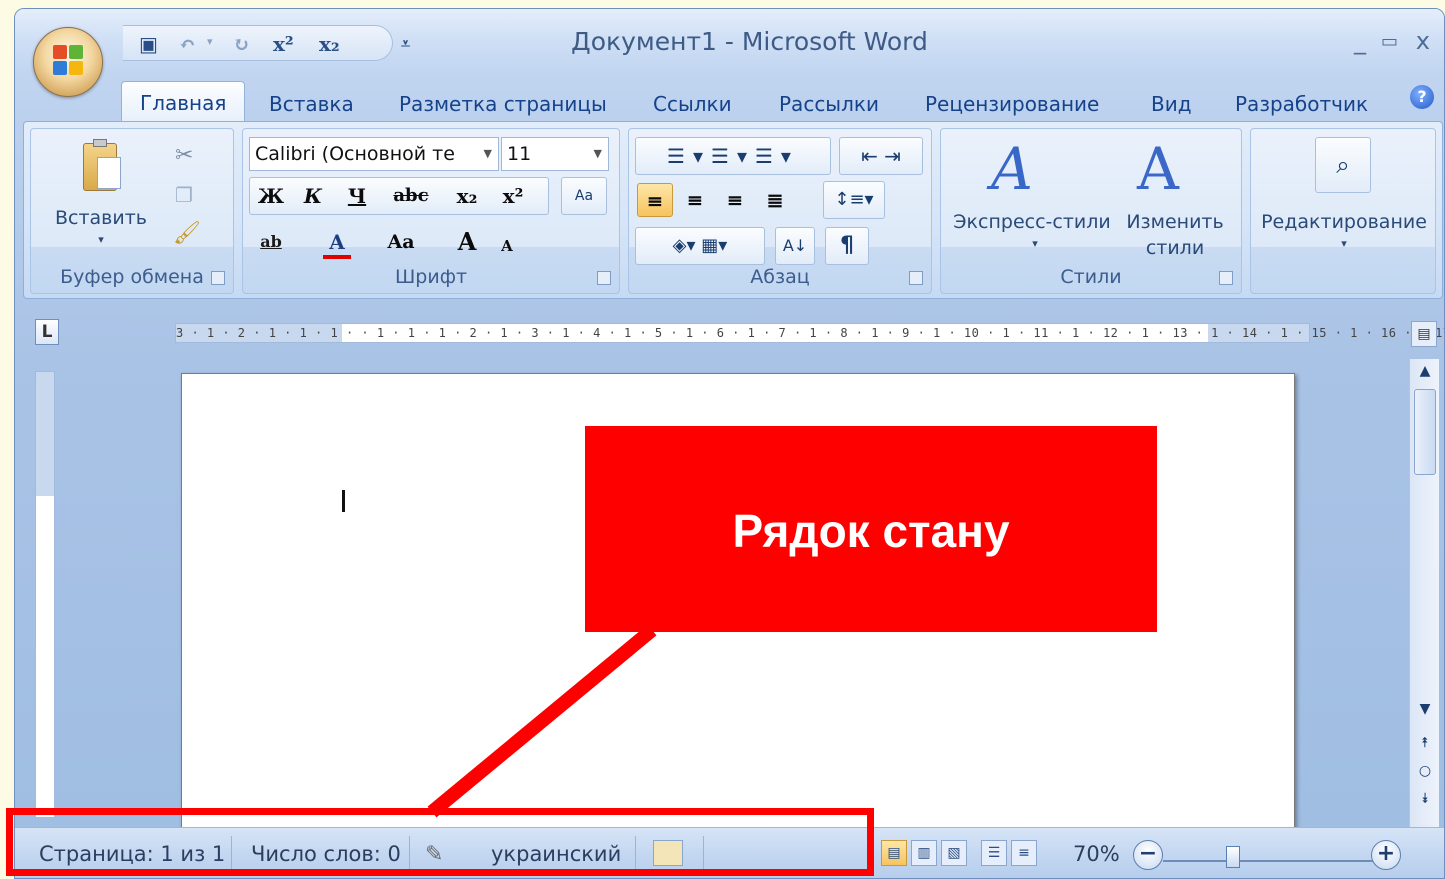 The width and height of the screenshot is (1445, 879). I want to click on help-icon: ?, so click(1422, 97).